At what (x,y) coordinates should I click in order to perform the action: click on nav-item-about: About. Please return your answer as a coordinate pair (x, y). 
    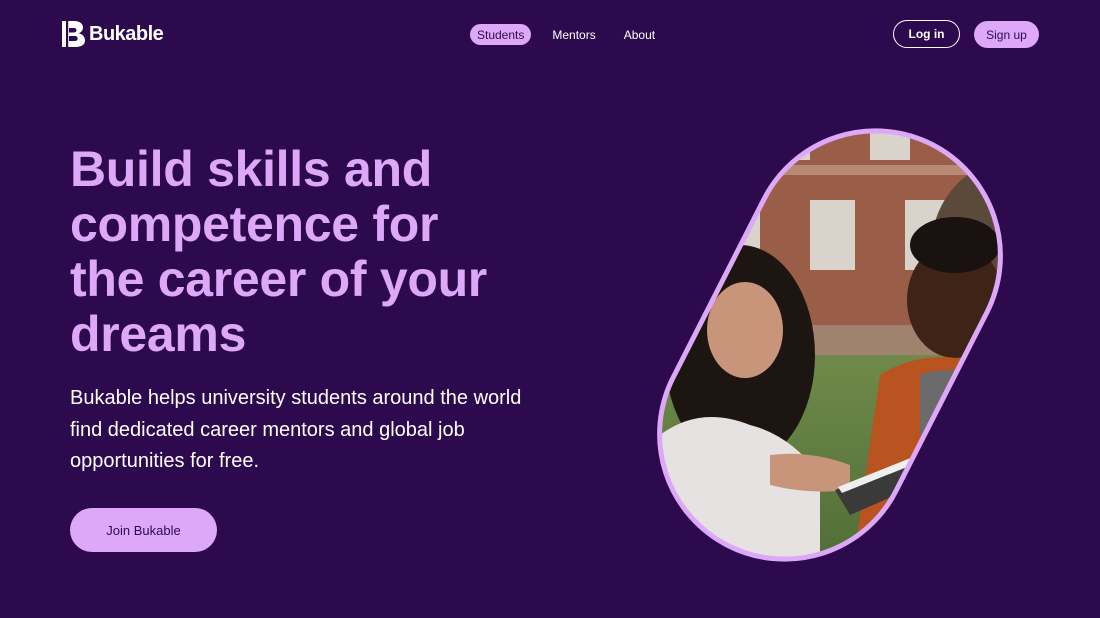
    Looking at the image, I should click on (639, 34).